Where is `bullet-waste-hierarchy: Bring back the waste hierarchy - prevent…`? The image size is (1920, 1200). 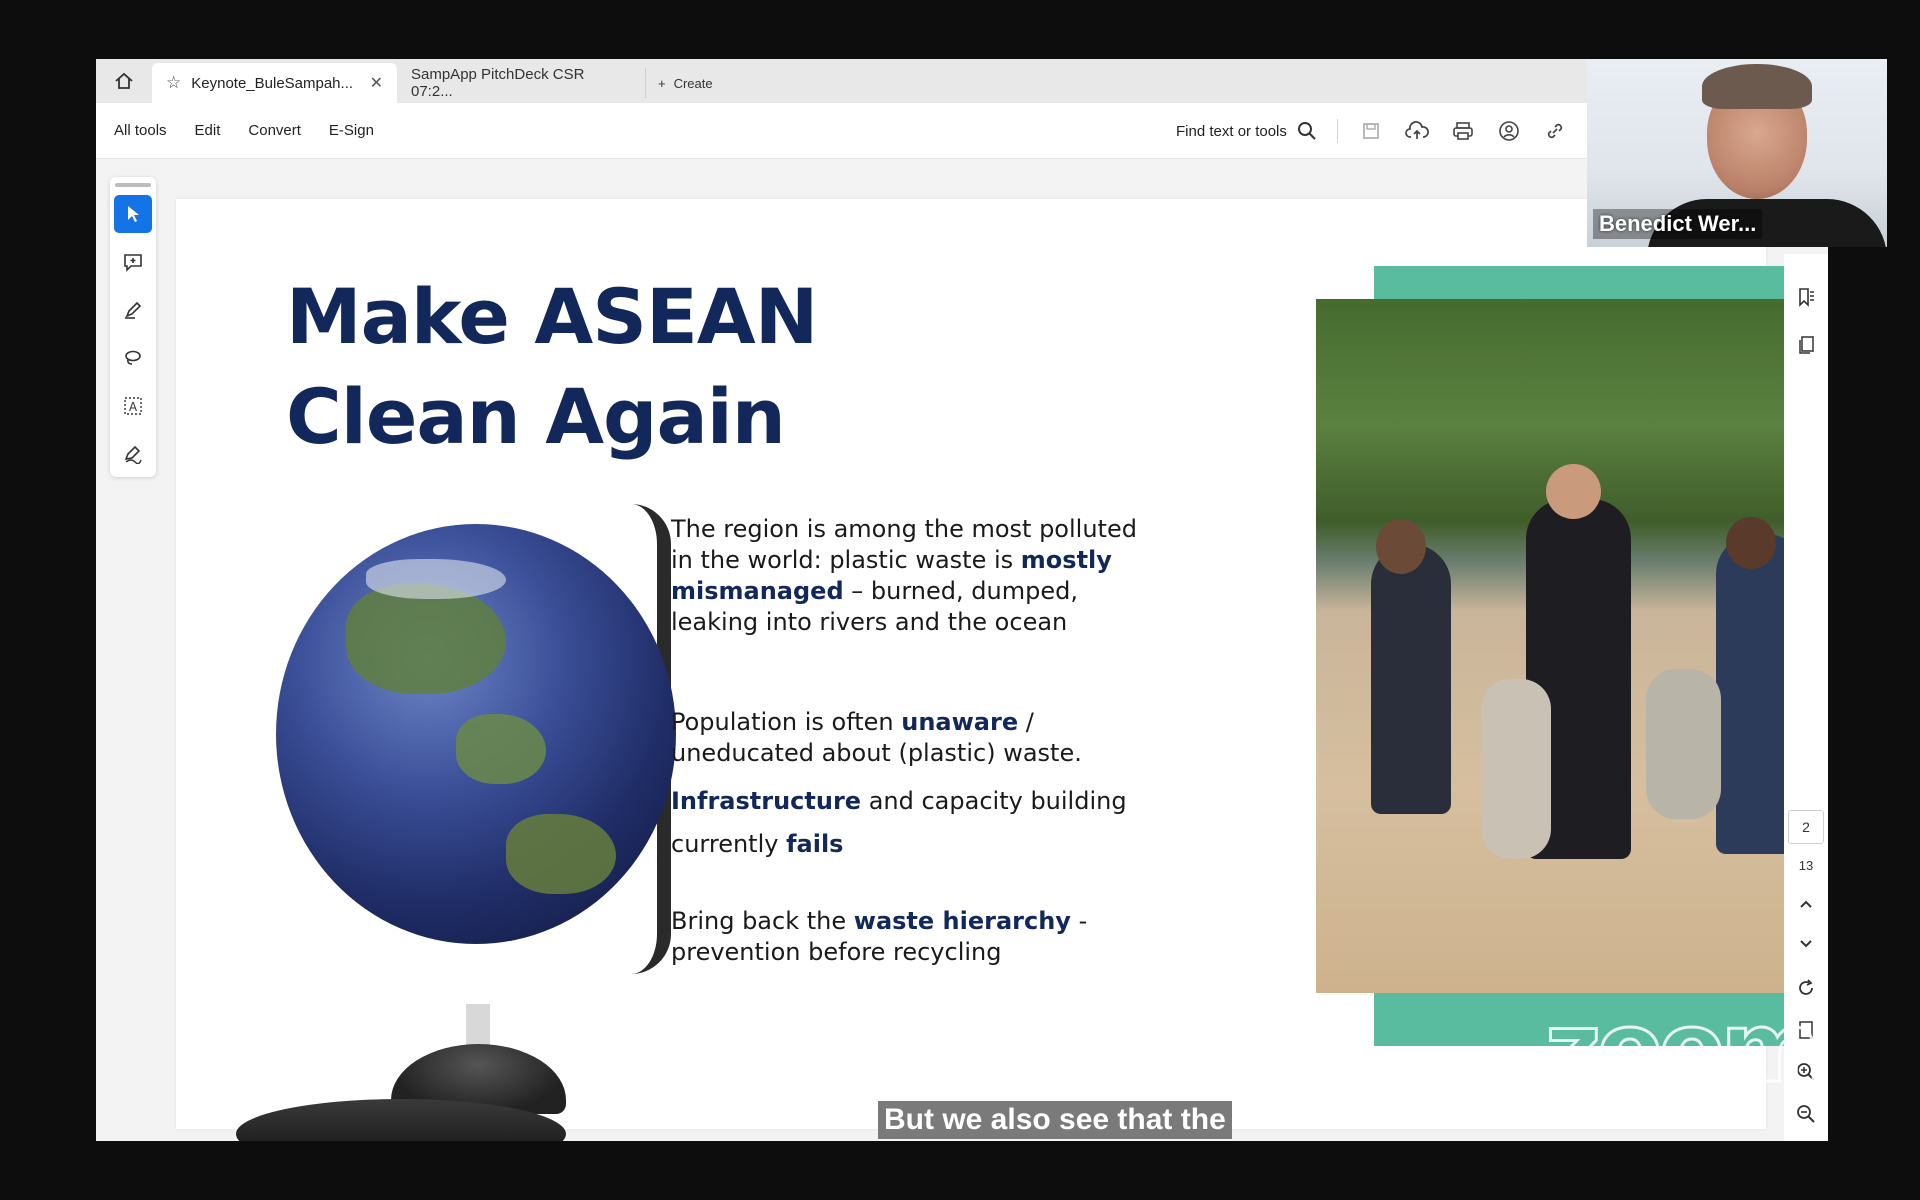 bullet-waste-hierarchy: Bring back the waste hierarchy - prevent… is located at coordinates (911, 937).